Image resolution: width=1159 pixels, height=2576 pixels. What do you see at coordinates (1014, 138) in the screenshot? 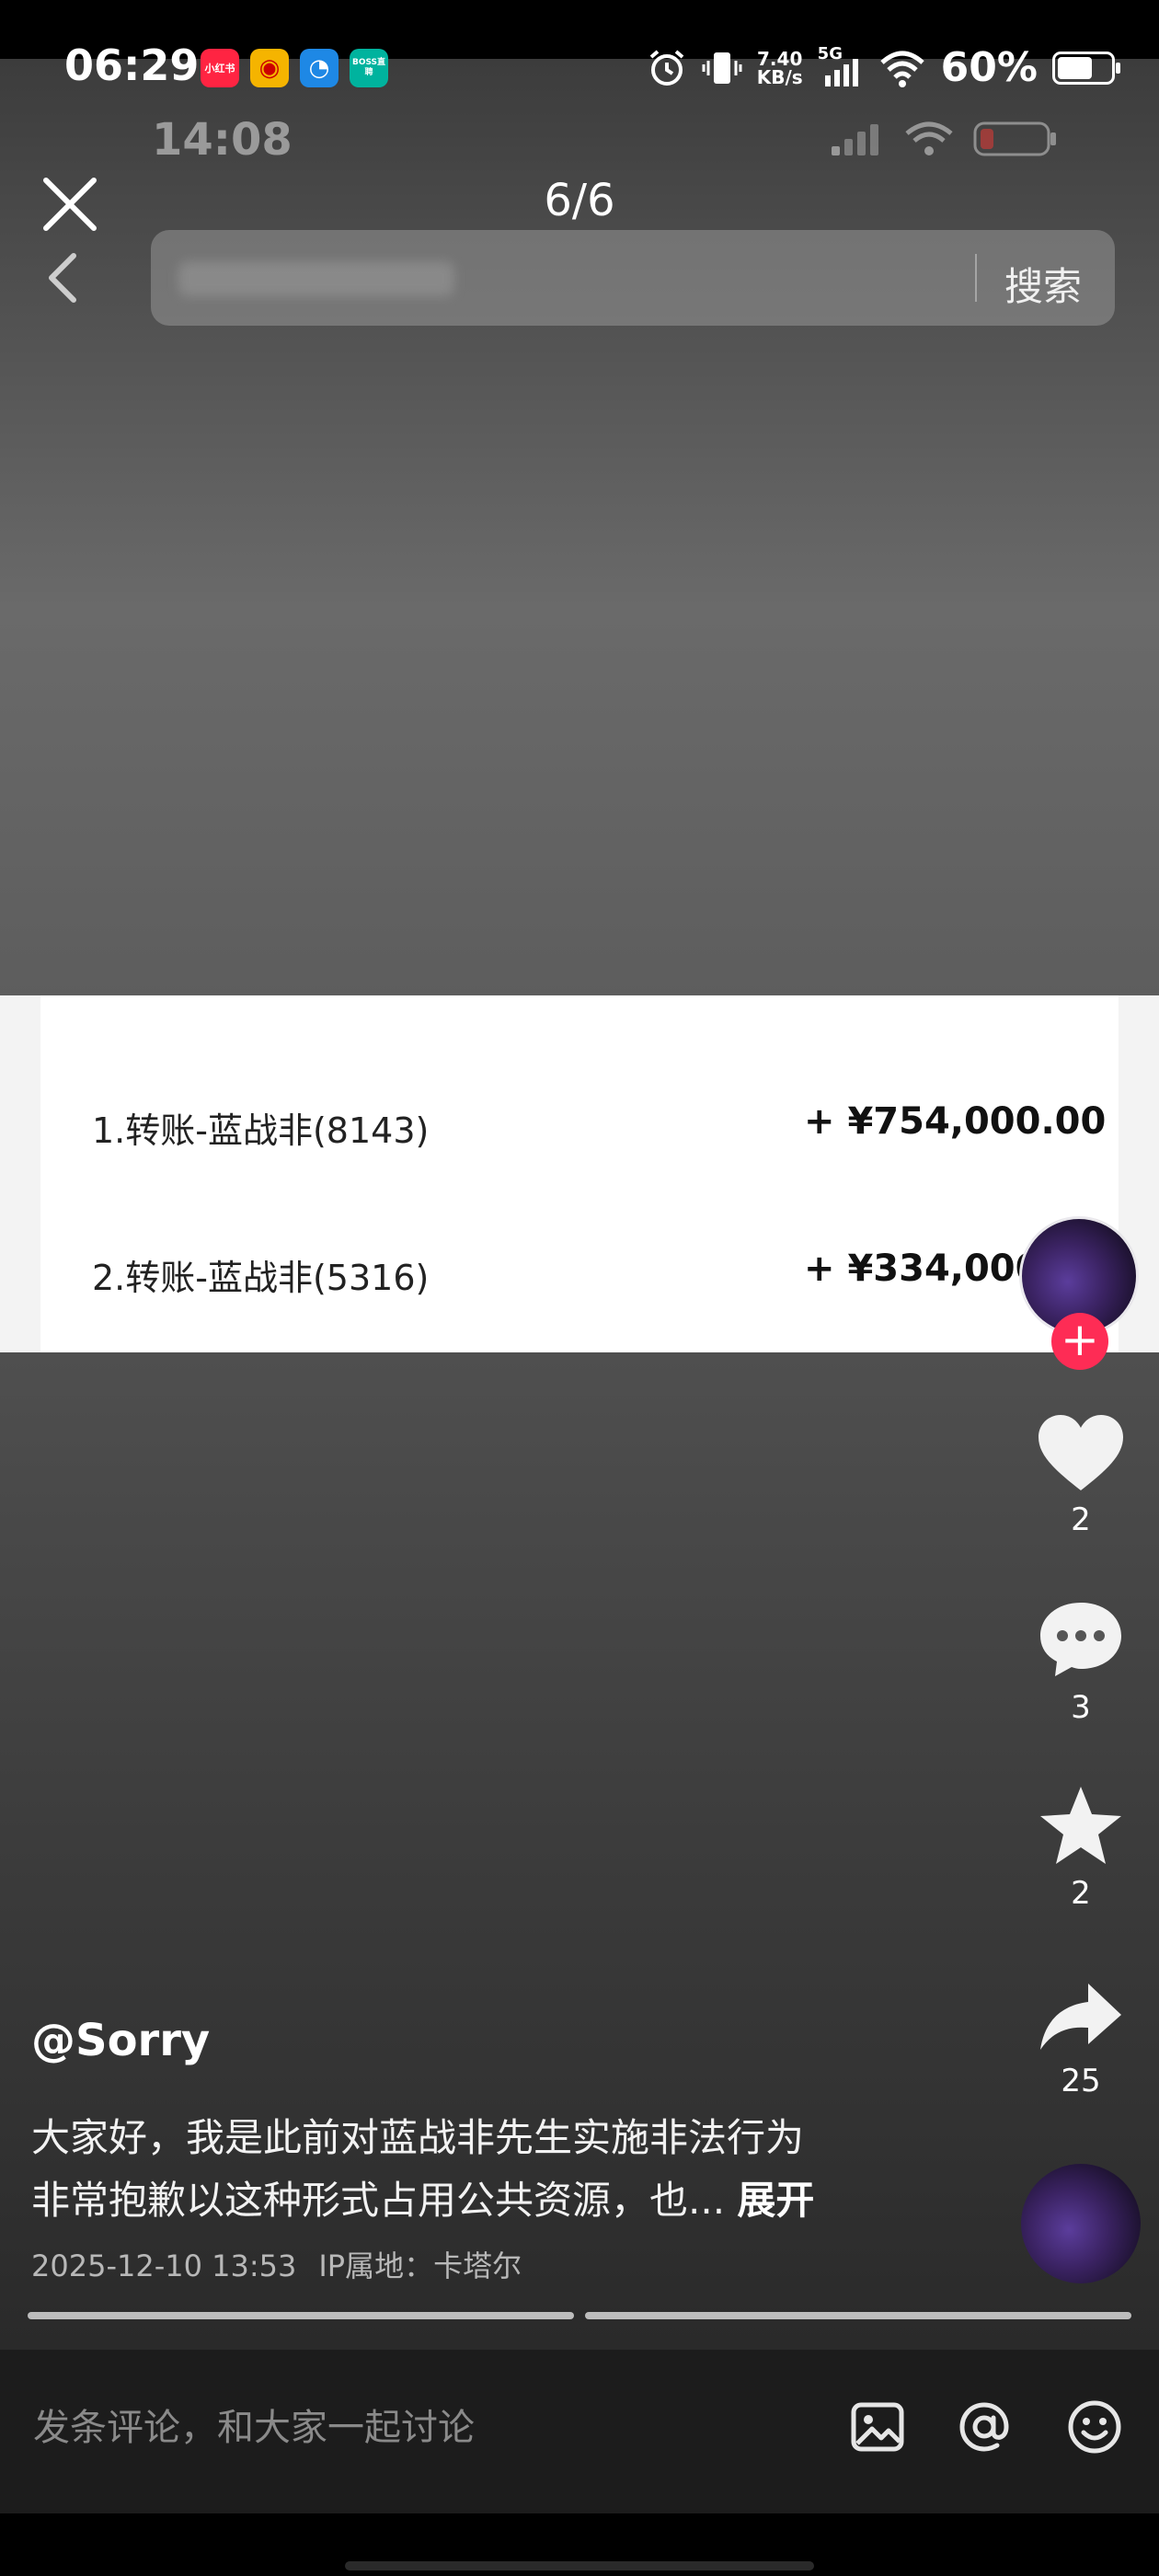
I see `screenshot-battery-icon` at bounding box center [1014, 138].